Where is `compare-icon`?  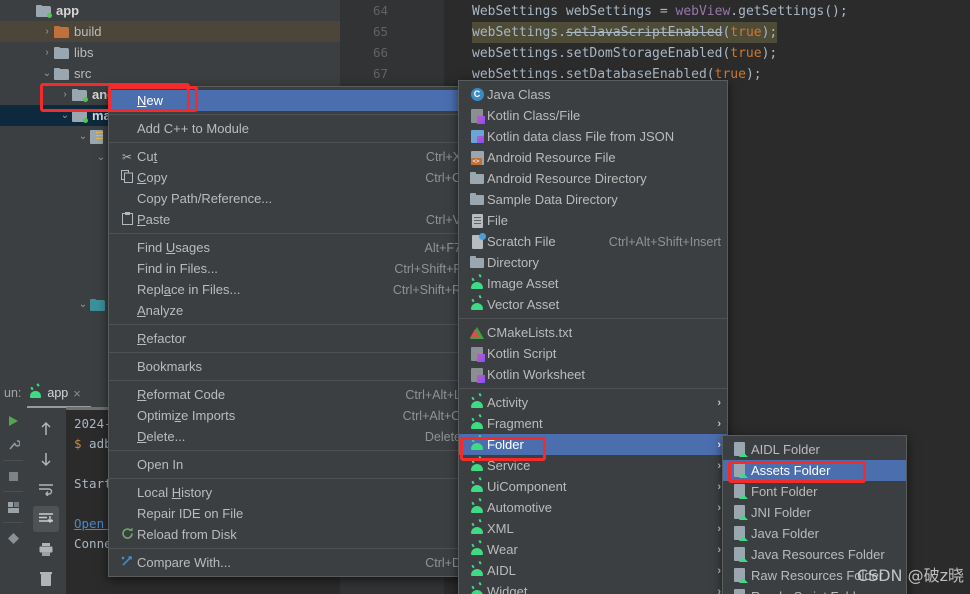 compare-icon is located at coordinates (127, 563).